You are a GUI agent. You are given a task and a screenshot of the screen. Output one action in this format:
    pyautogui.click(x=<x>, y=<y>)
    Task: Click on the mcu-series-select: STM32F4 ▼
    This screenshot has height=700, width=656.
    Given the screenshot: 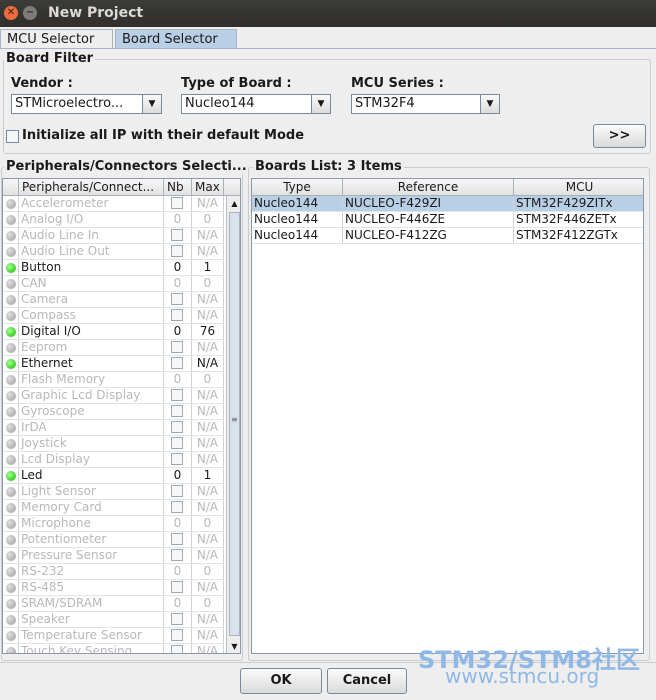 What is the action you would take?
    pyautogui.click(x=425, y=104)
    